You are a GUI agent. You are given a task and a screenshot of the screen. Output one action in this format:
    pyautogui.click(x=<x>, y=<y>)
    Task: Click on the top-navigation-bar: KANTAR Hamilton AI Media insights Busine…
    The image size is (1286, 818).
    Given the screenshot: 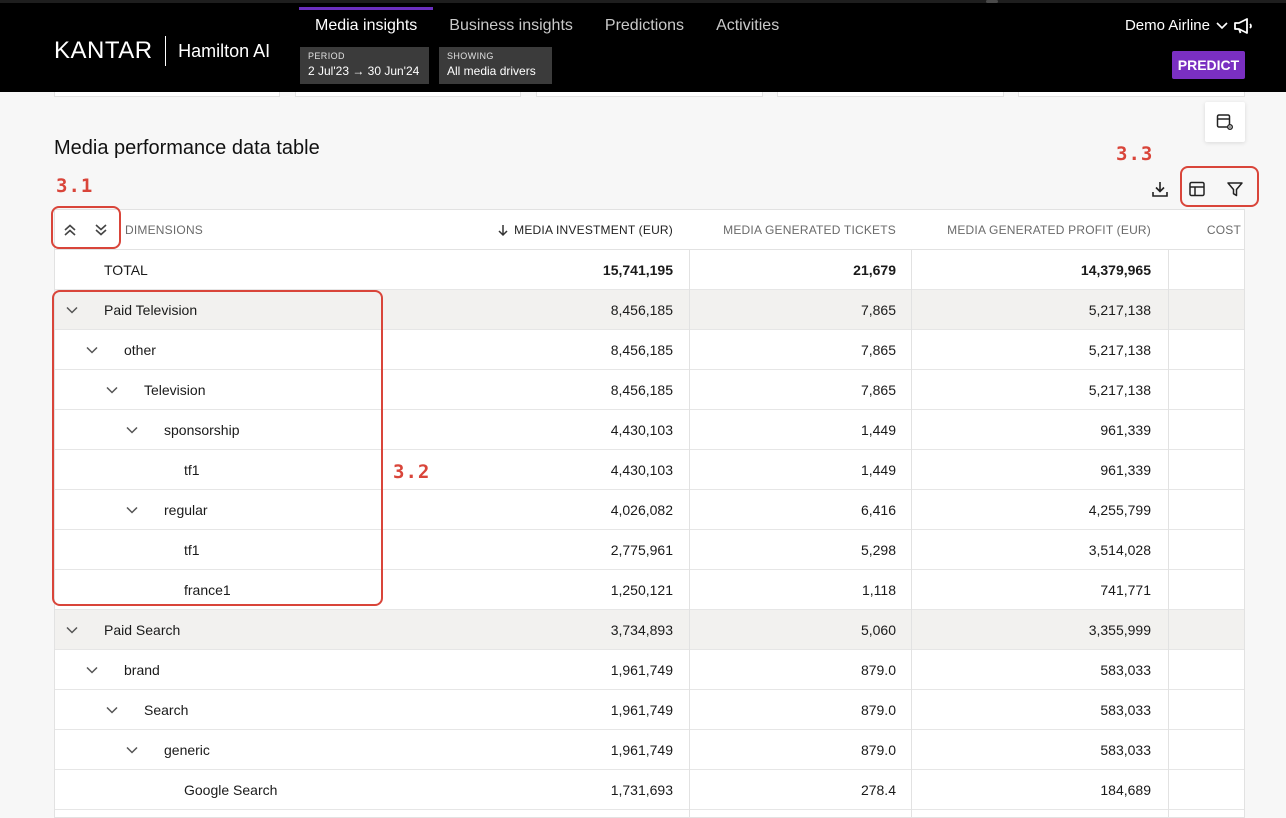 What is the action you would take?
    pyautogui.click(x=643, y=46)
    